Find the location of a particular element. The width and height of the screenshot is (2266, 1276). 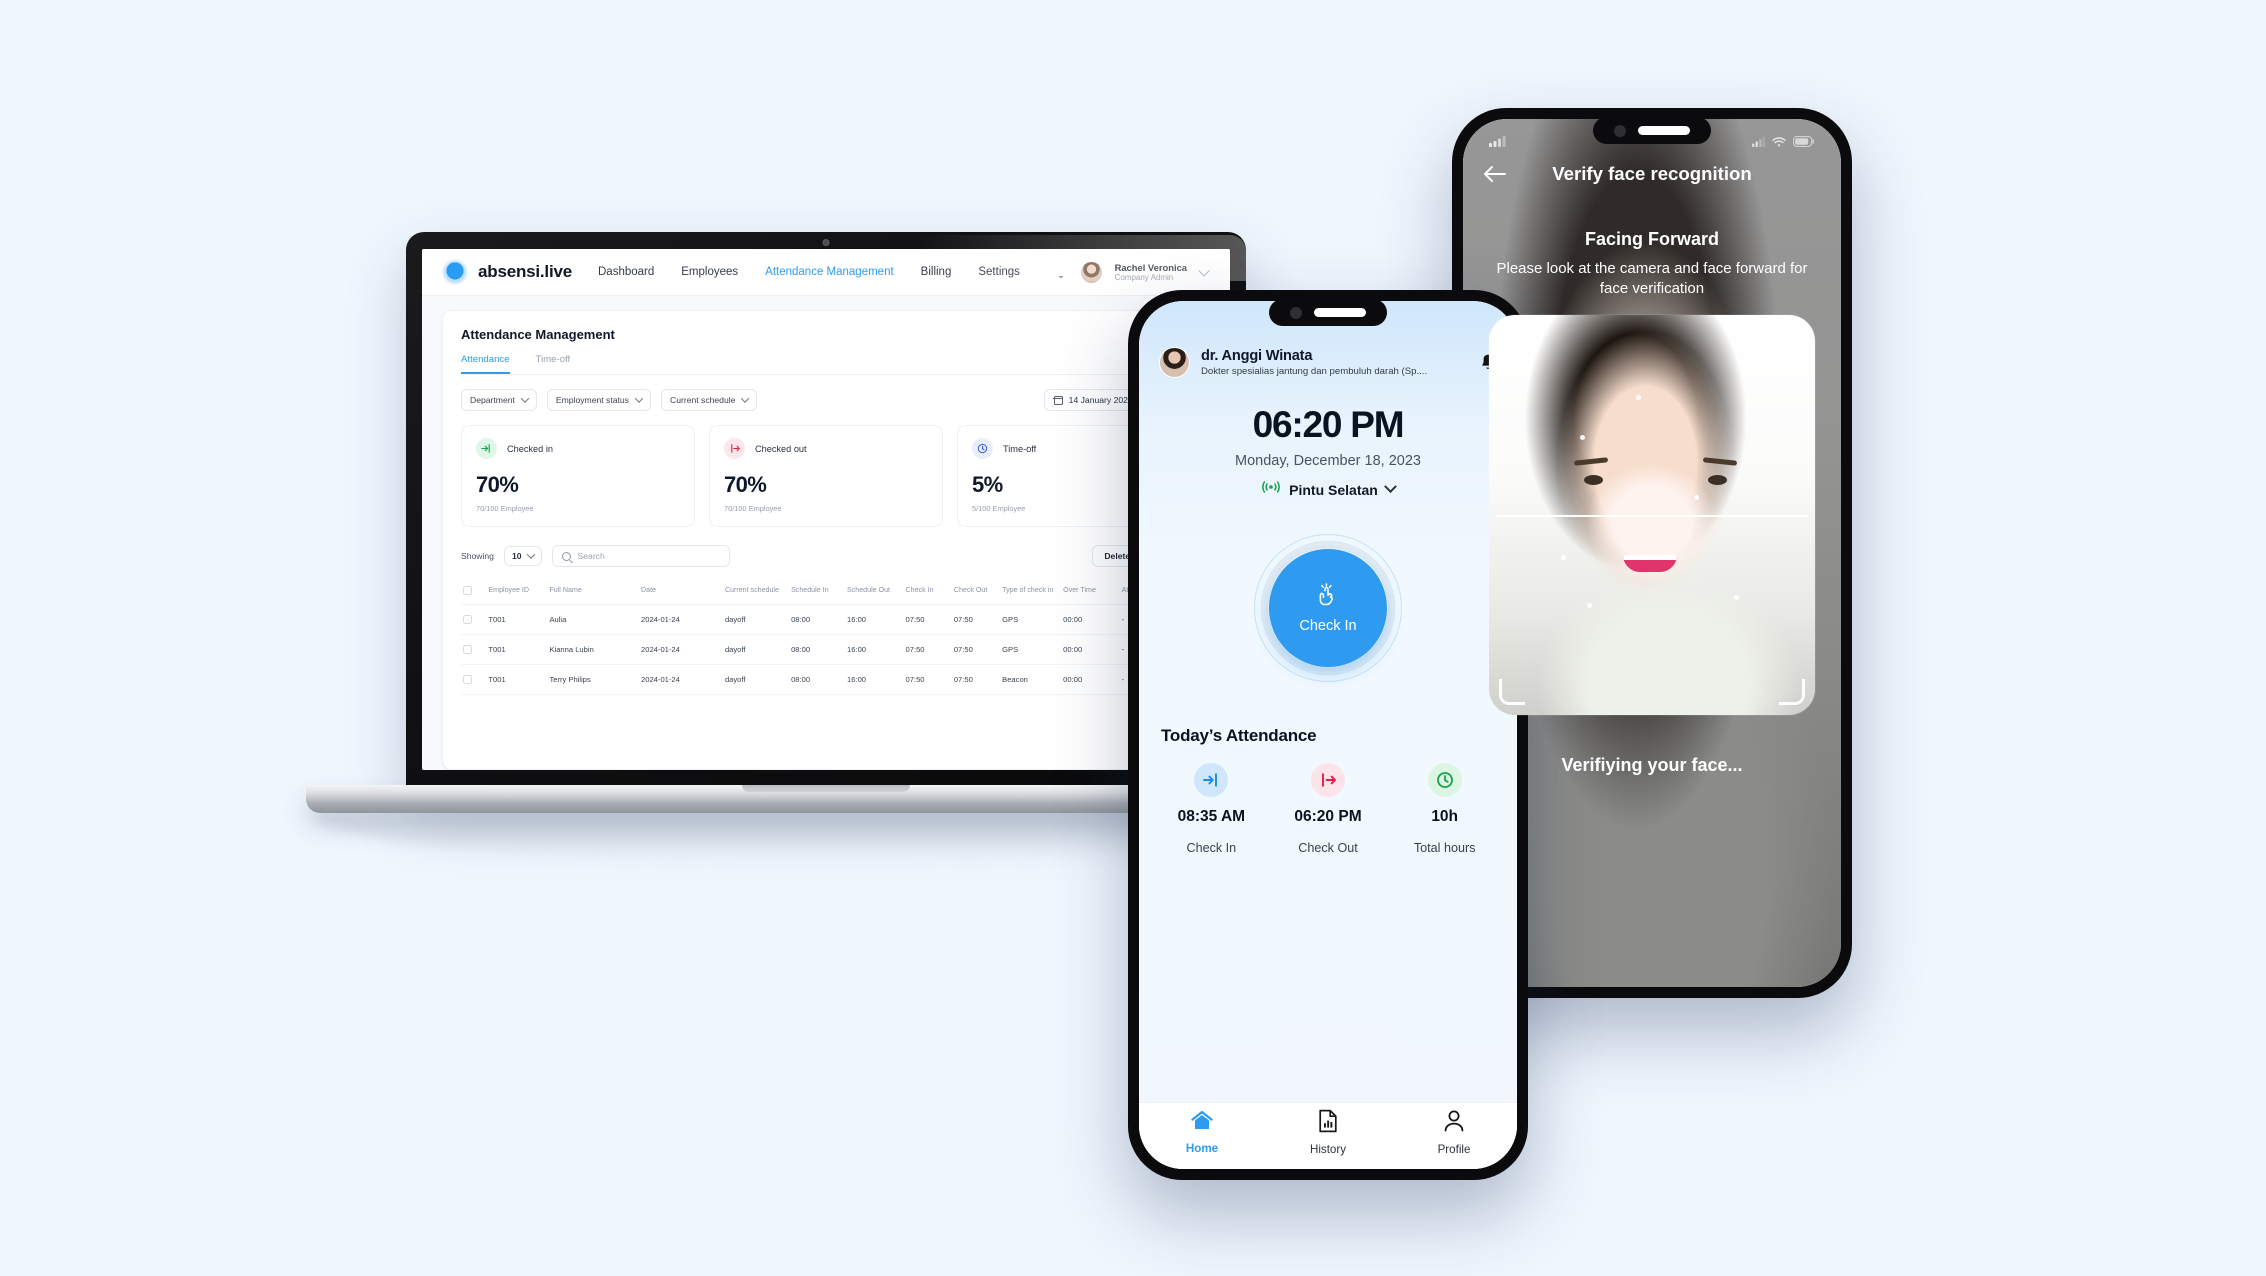

tab-home: Home is located at coordinates (1202, 1132).